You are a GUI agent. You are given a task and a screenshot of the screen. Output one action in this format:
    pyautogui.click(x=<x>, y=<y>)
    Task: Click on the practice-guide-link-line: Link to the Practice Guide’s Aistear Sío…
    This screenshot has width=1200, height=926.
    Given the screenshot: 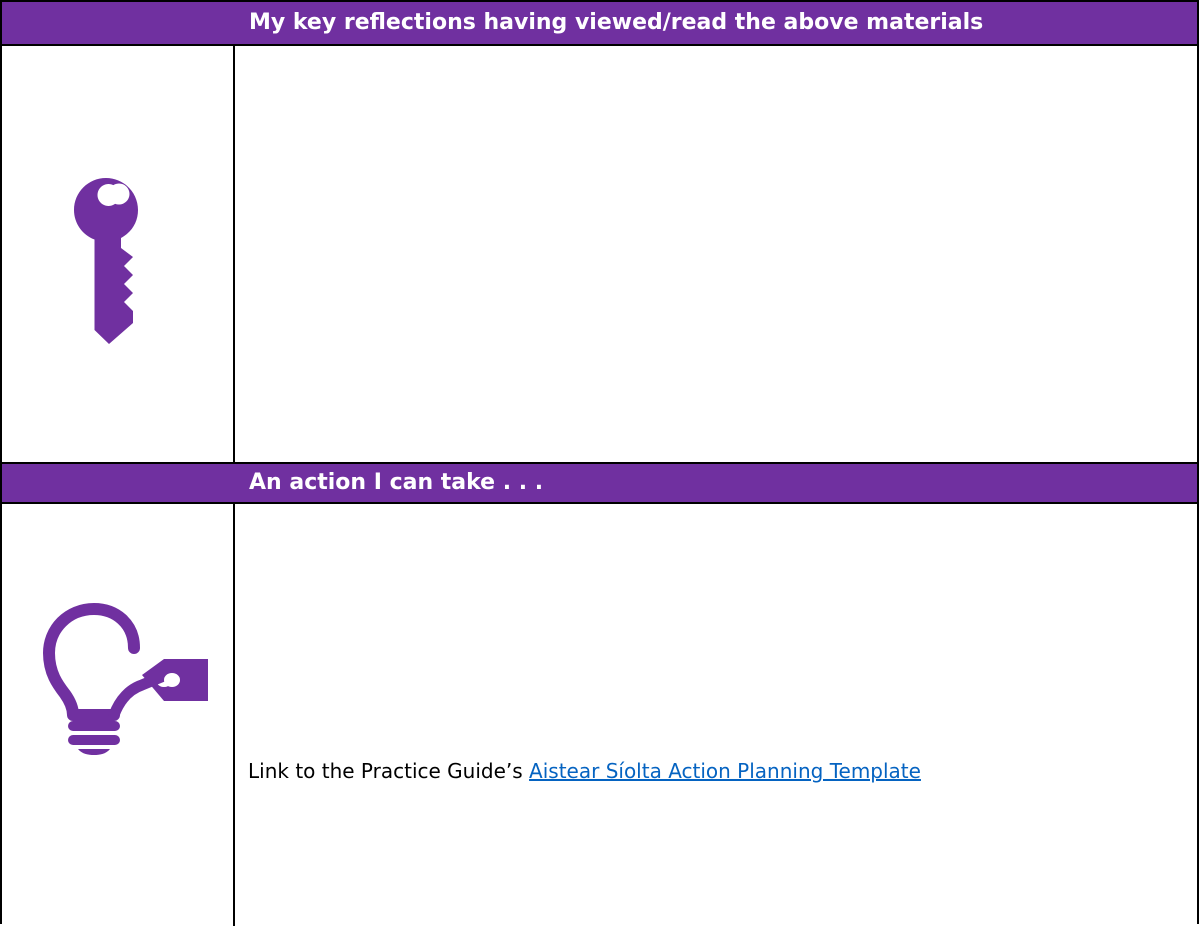 What is the action you would take?
    pyautogui.click(x=584, y=771)
    